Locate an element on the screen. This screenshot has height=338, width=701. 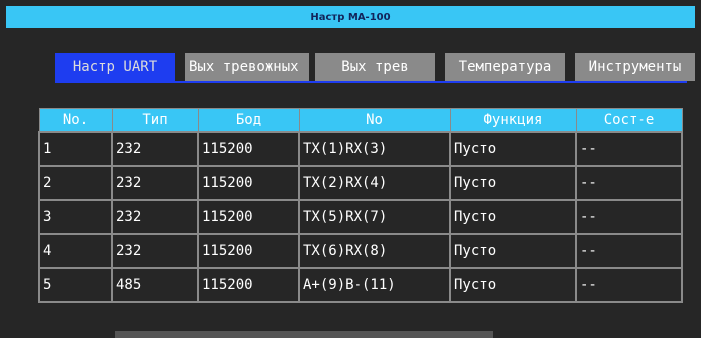
table-row: 3 232 115200 TX(5)RX(7) Пусто -- is located at coordinates (360, 217).